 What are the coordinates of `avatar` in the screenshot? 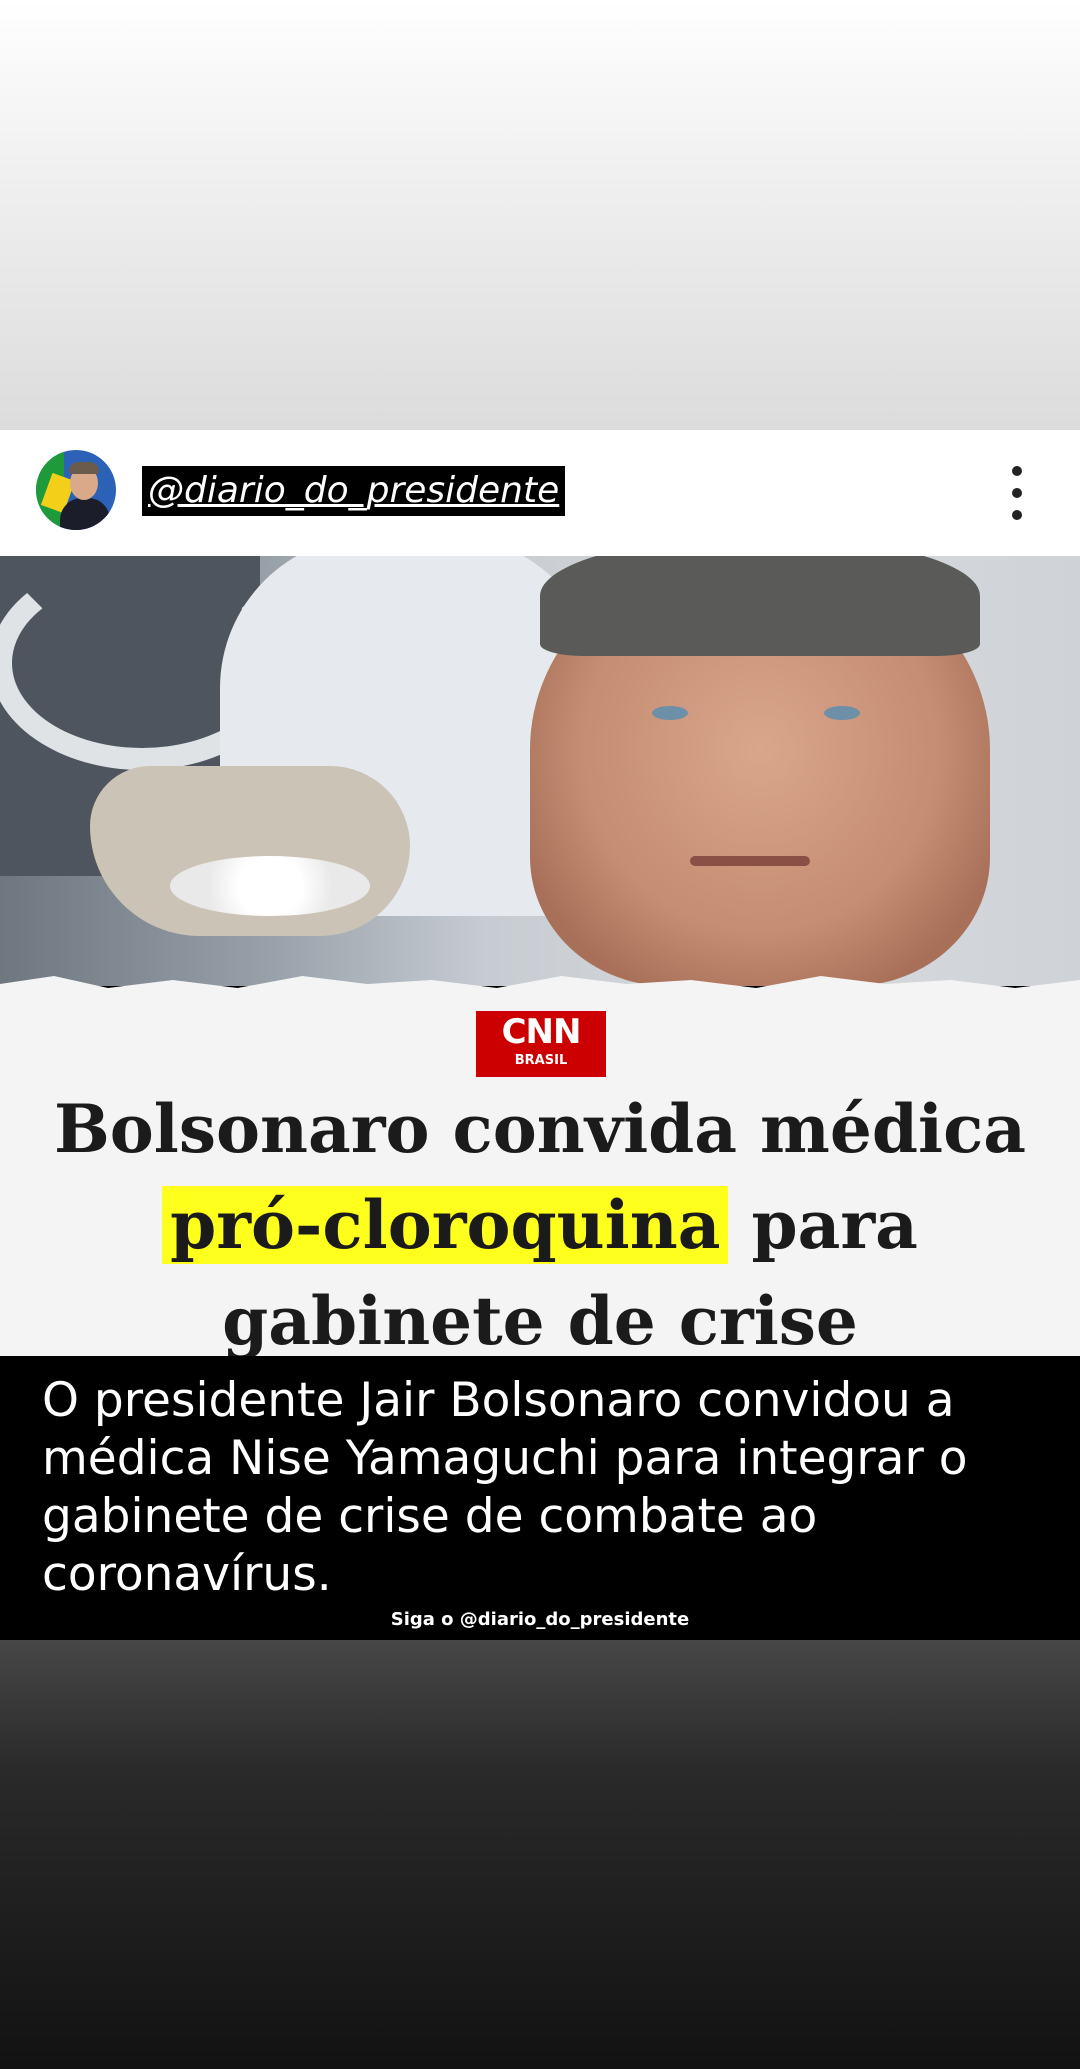 It's located at (76, 490).